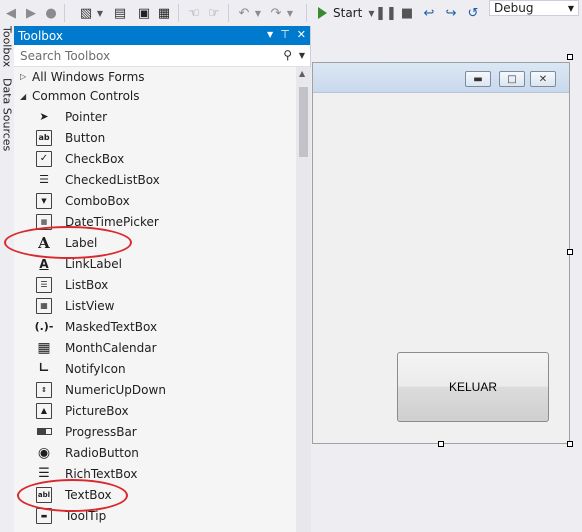 Image resolution: width=582 pixels, height=532 pixels. What do you see at coordinates (11, 13) in the screenshot?
I see `navigate-back-icon: ◀` at bounding box center [11, 13].